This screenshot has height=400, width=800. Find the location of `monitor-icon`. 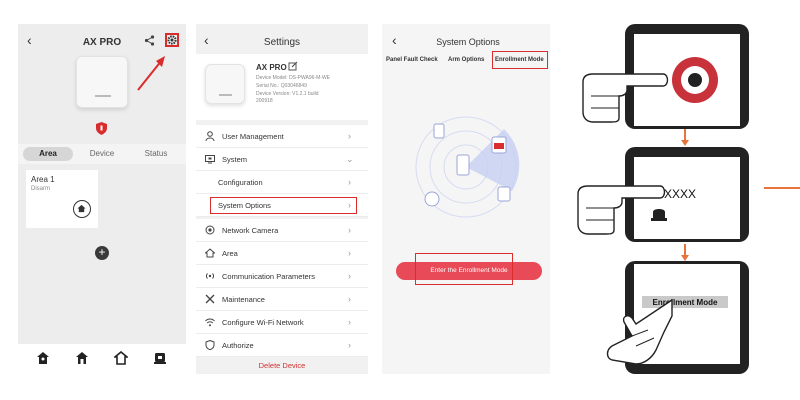

monitor-icon is located at coordinates (210, 159).